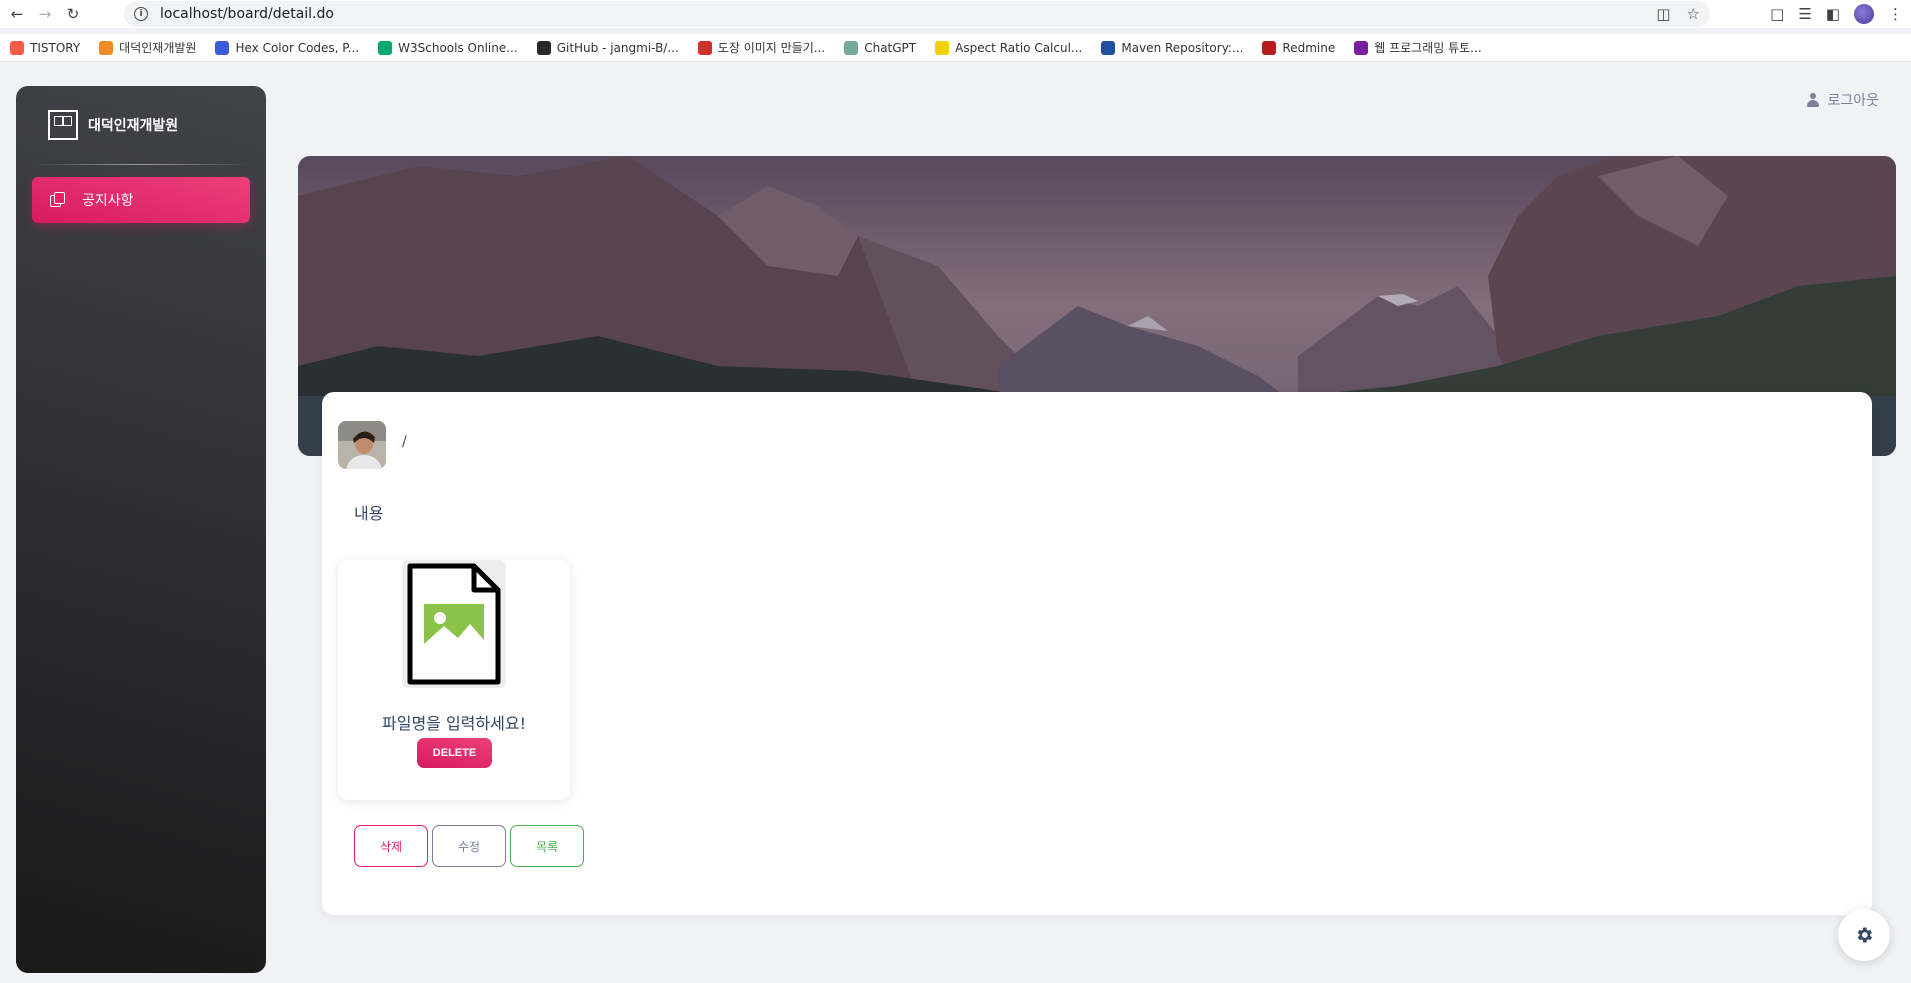 Image resolution: width=1911 pixels, height=983 pixels. Describe the element at coordinates (158, 48) in the screenshot. I see `bookmark-label: 대덕인재개발원` at that location.